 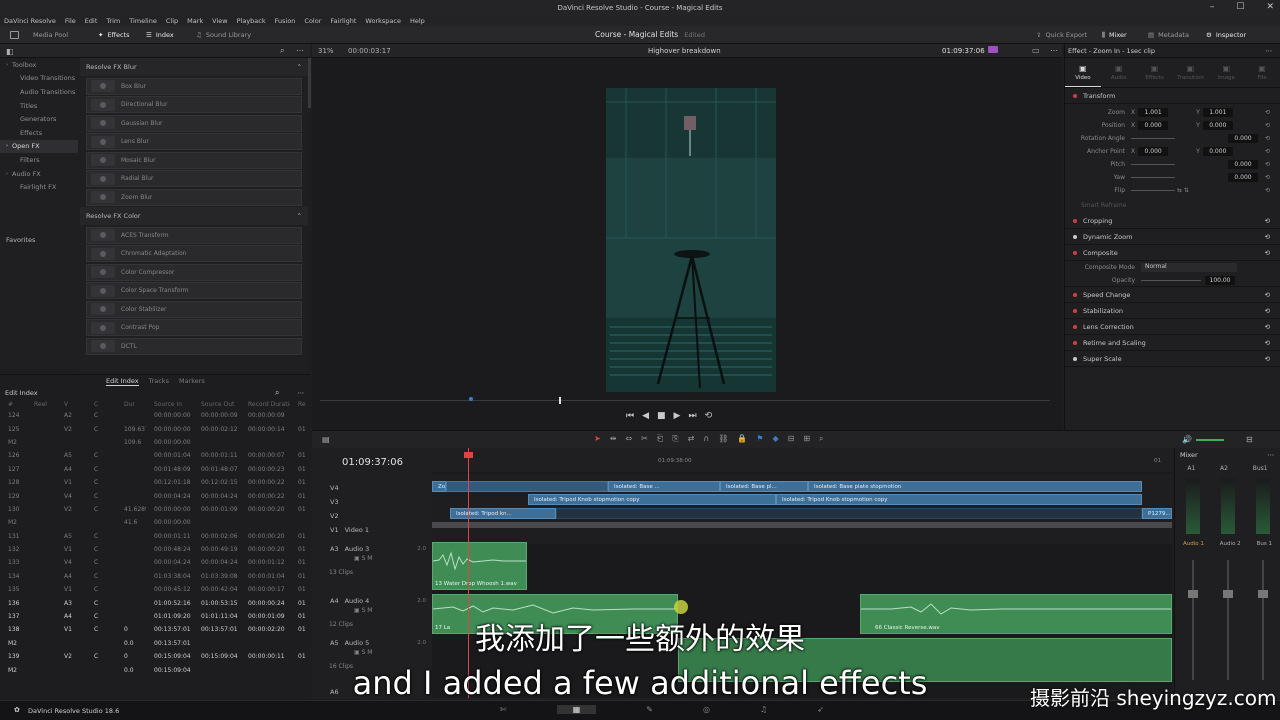 I want to click on table-row: M2 109.6 00:00:00:00, so click(x=155, y=442).